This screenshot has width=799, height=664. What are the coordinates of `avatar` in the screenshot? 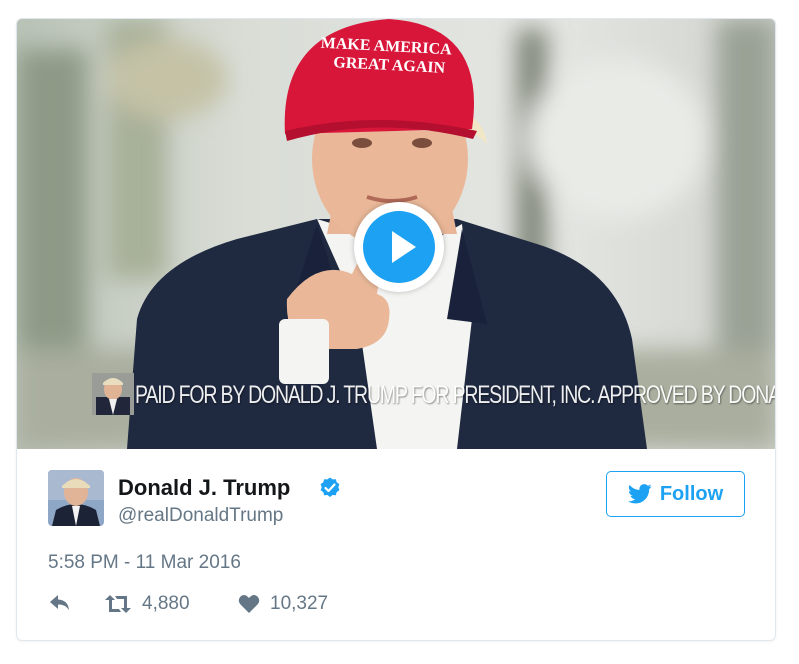 It's located at (76, 498).